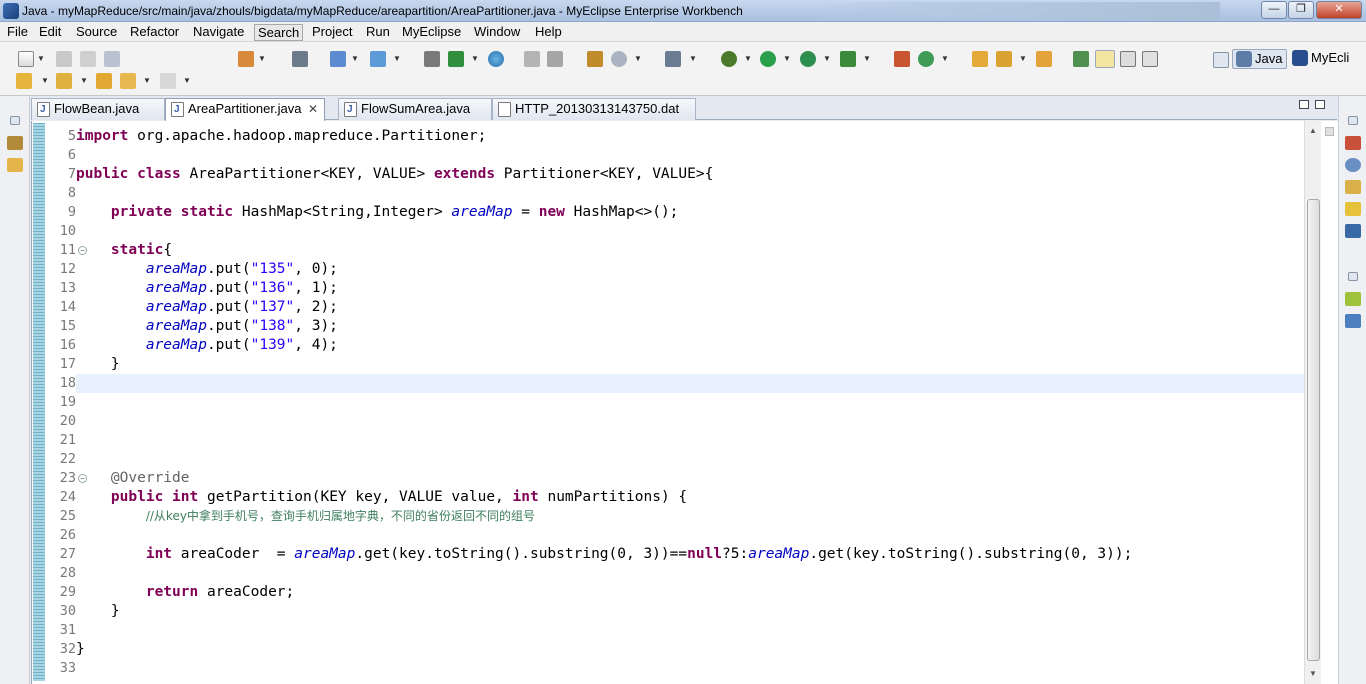 The image size is (1366, 684). What do you see at coordinates (96, 32) in the screenshot?
I see `menu-source: Source` at bounding box center [96, 32].